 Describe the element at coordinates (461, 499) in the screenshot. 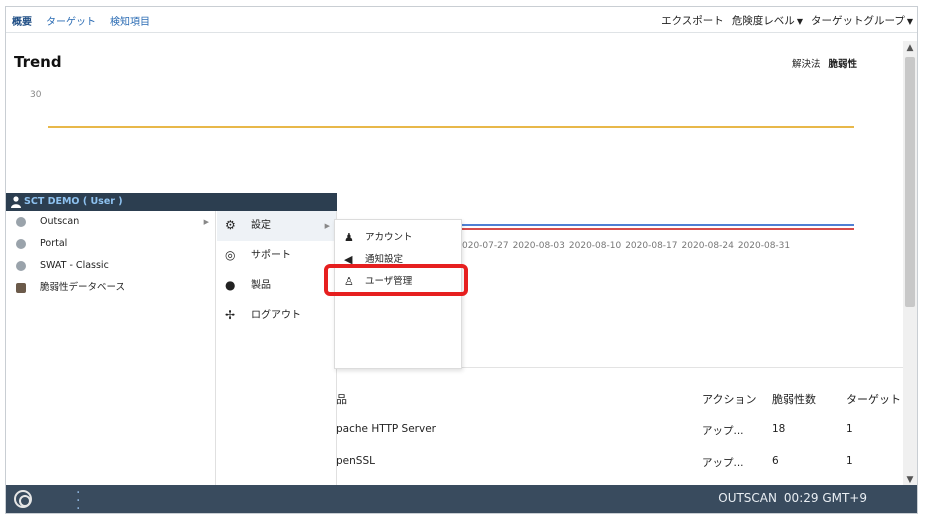

I see `status-bar: · · · OUTSCAN 00:29 GMT+9` at that location.